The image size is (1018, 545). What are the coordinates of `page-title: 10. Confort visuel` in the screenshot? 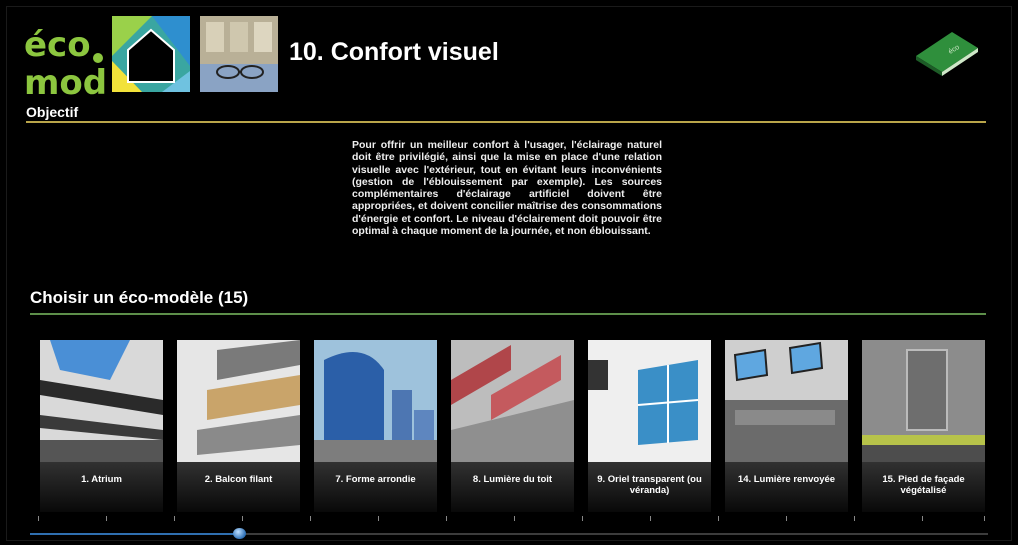 It's located at (394, 52).